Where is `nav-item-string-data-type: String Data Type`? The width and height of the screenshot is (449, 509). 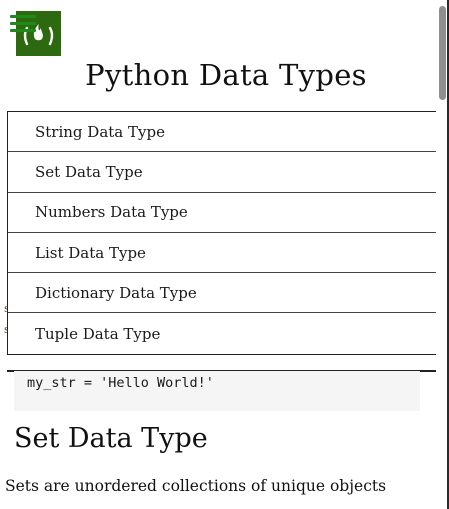
nav-item-string-data-type: String Data Type is located at coordinates (223, 132).